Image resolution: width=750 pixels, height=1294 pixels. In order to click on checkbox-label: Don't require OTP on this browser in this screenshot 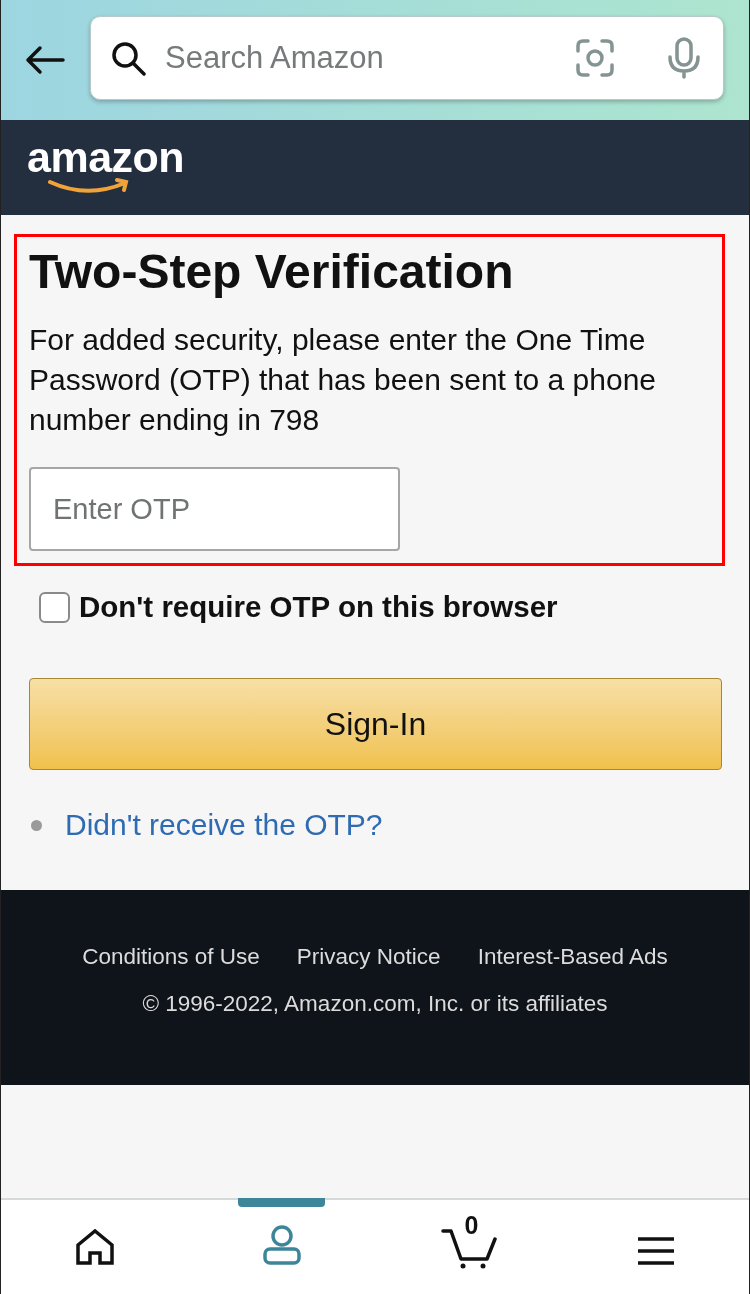, I will do `click(318, 607)`.